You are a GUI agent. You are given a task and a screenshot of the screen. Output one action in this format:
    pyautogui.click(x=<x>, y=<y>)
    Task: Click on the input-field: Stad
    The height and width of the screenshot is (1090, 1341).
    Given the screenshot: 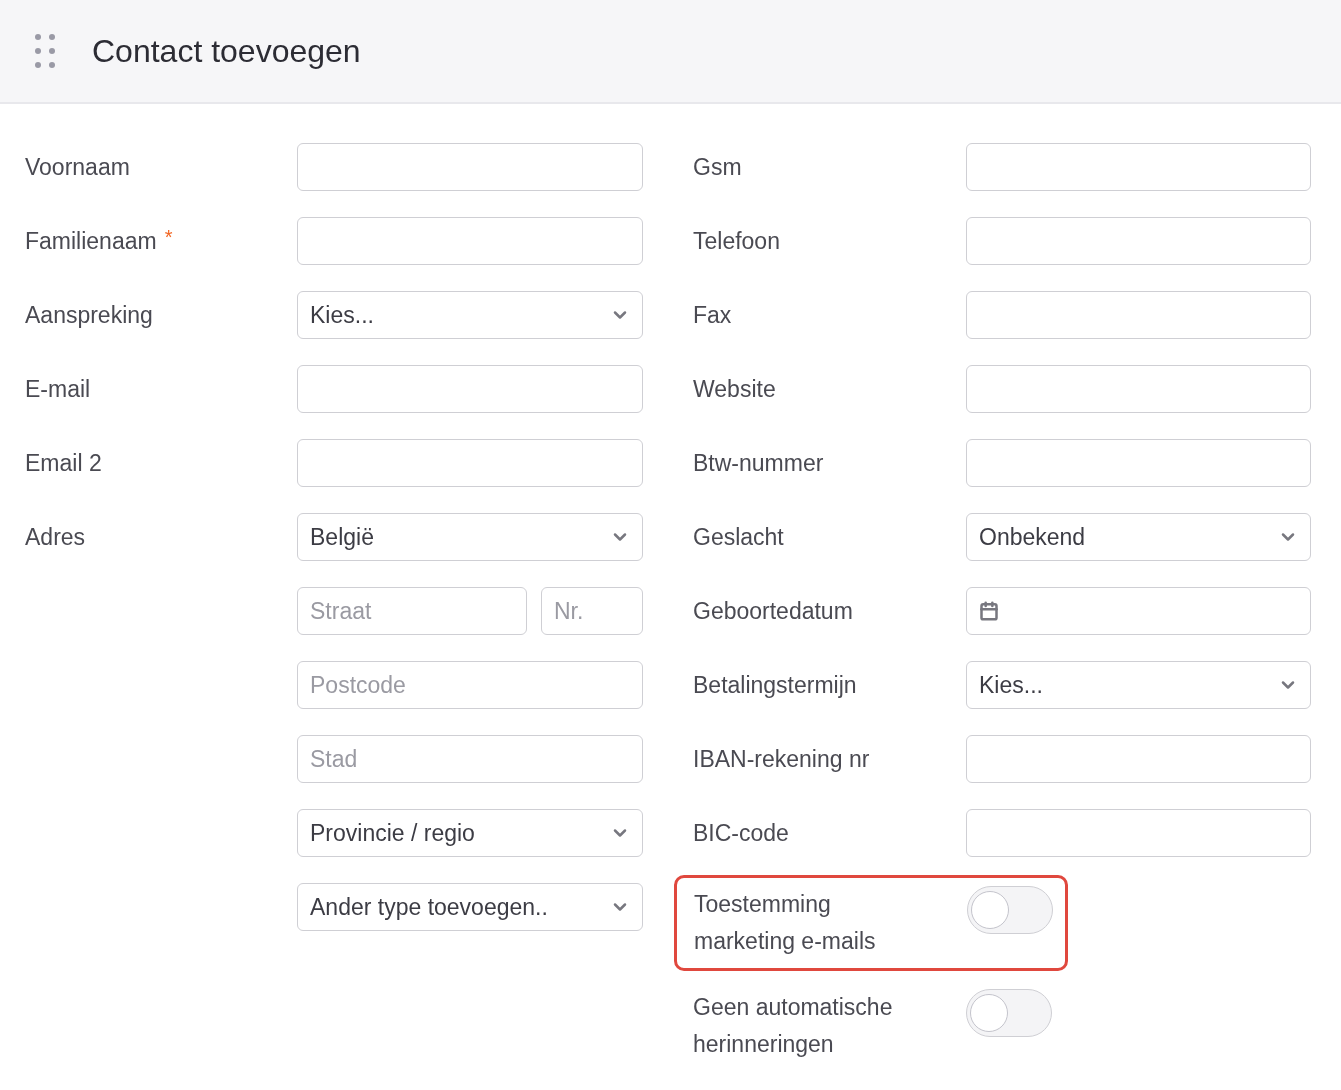 What is the action you would take?
    pyautogui.click(x=470, y=759)
    